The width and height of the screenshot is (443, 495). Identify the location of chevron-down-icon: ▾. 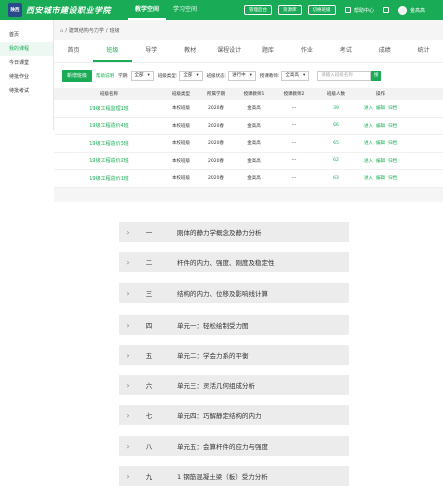
(304, 75).